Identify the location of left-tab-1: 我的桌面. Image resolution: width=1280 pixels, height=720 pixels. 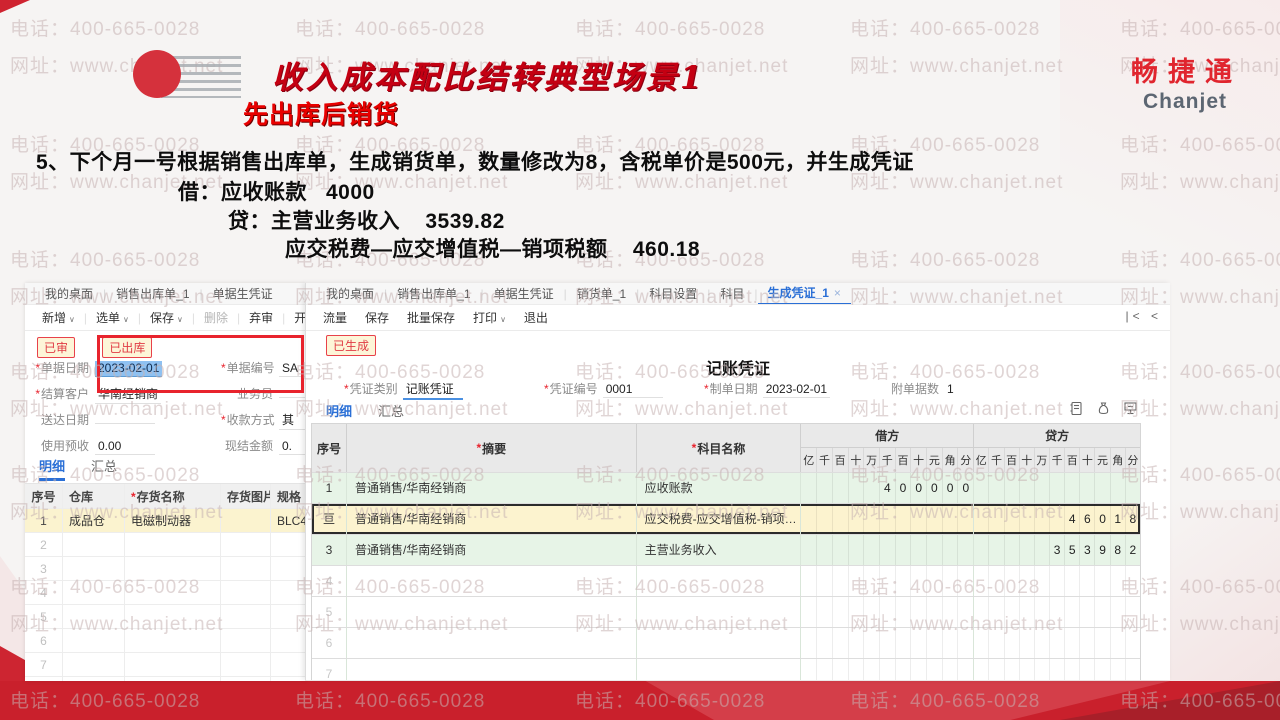
(69, 293).